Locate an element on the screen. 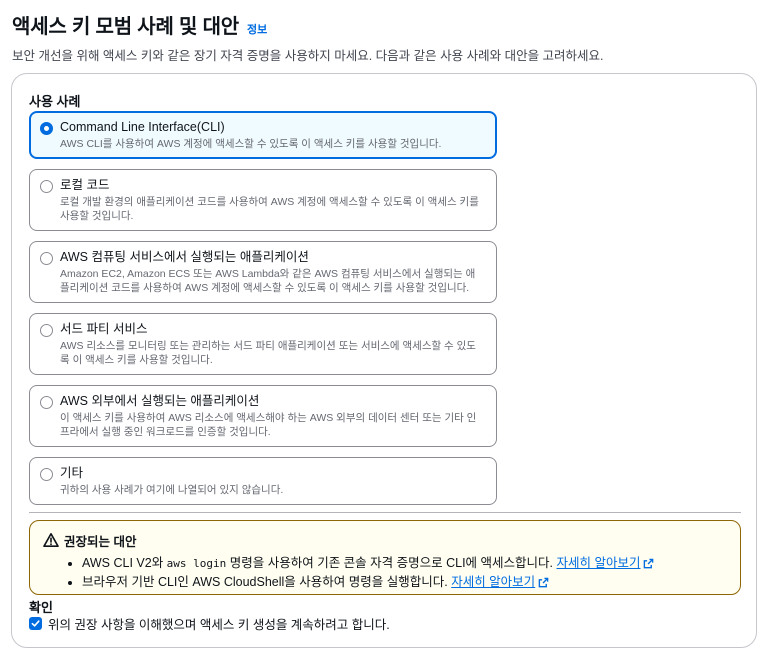  confirmation-checkbox is located at coordinates (35, 623).